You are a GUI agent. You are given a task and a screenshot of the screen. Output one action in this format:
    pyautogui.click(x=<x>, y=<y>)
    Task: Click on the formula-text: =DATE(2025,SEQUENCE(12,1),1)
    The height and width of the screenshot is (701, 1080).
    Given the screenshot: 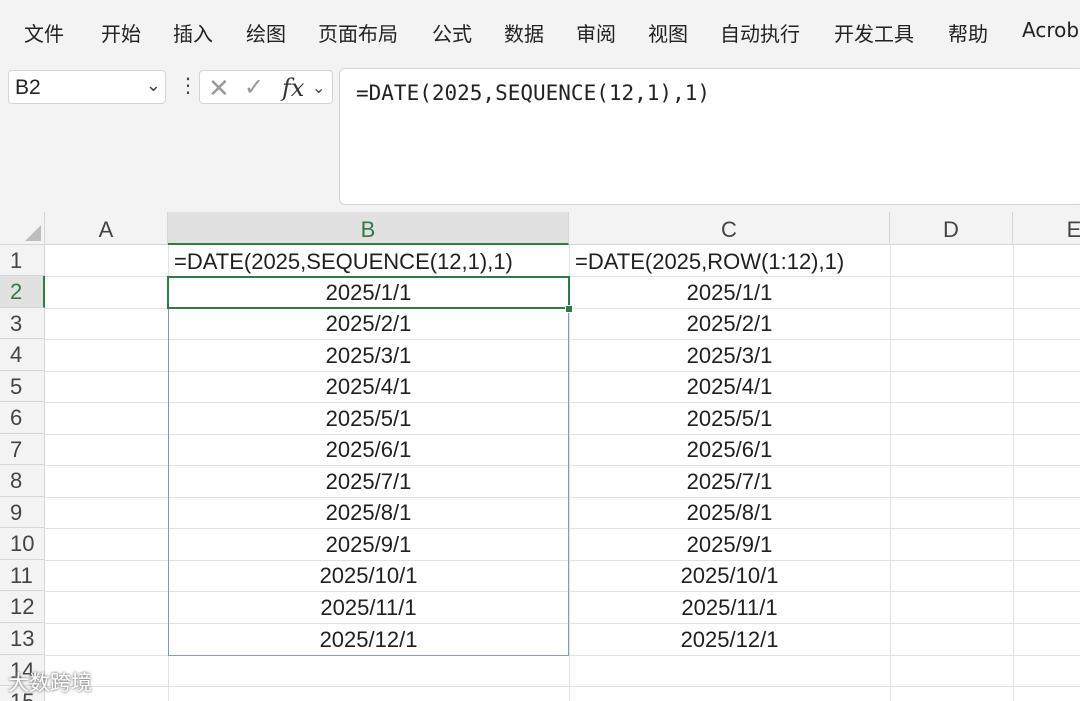 What is the action you would take?
    pyautogui.click(x=533, y=93)
    